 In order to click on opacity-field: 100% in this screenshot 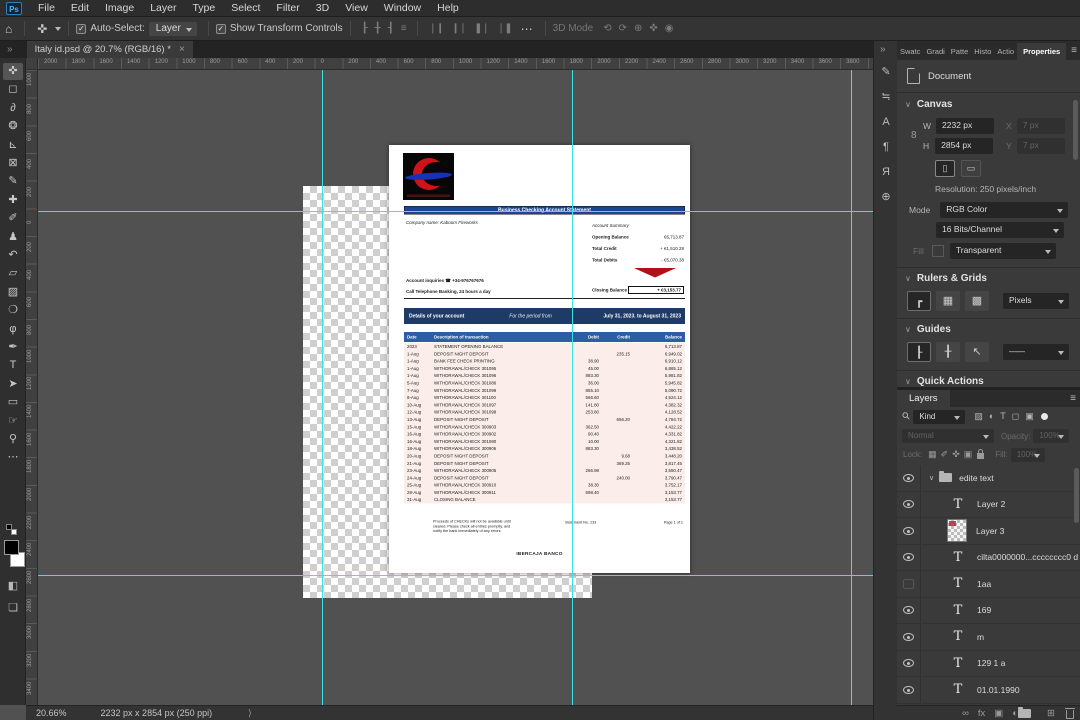, I will do `click(1051, 436)`.